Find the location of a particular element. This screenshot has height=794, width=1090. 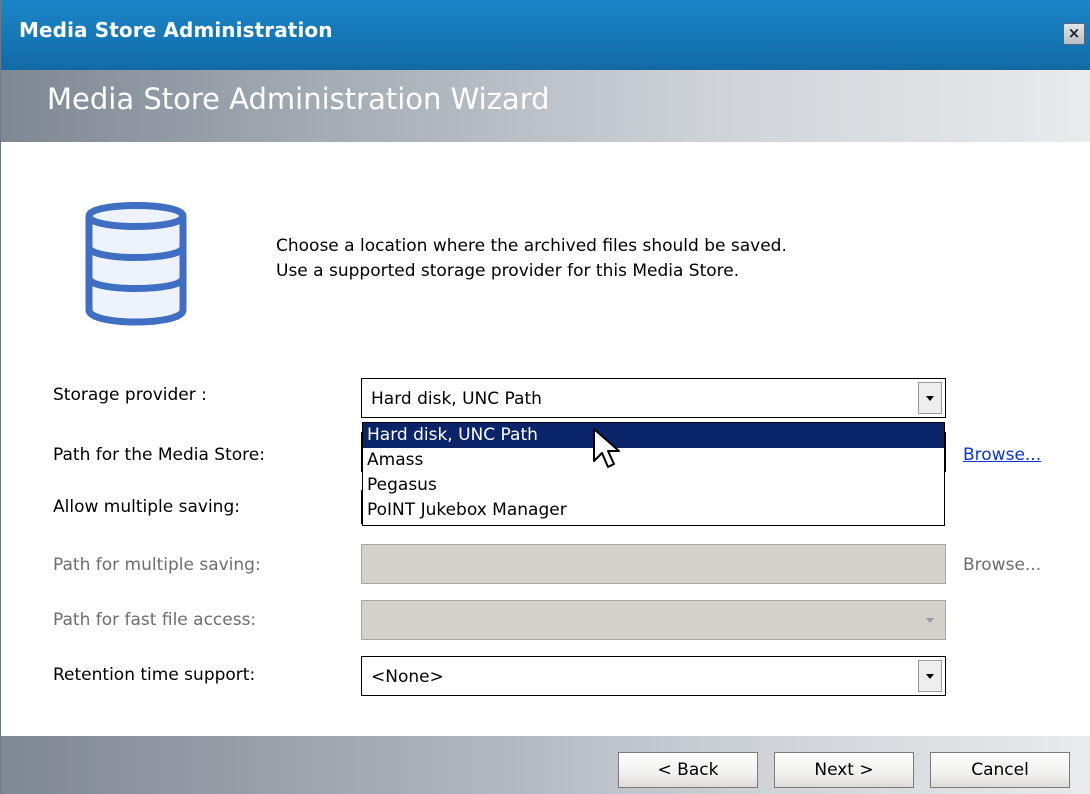

title-bar: Media Store Administration × is located at coordinates (545, 35).